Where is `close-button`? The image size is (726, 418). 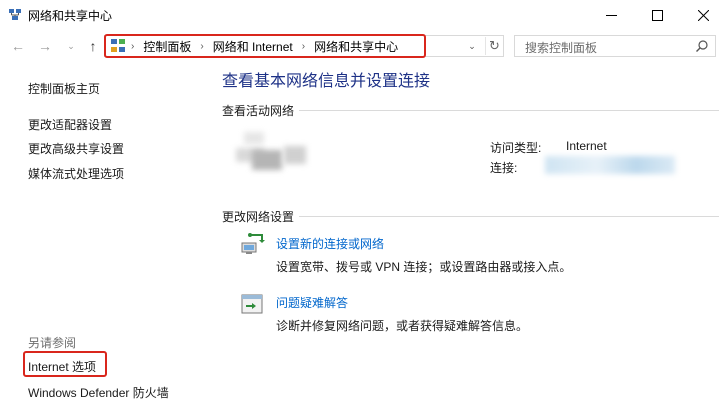 close-button is located at coordinates (703, 15).